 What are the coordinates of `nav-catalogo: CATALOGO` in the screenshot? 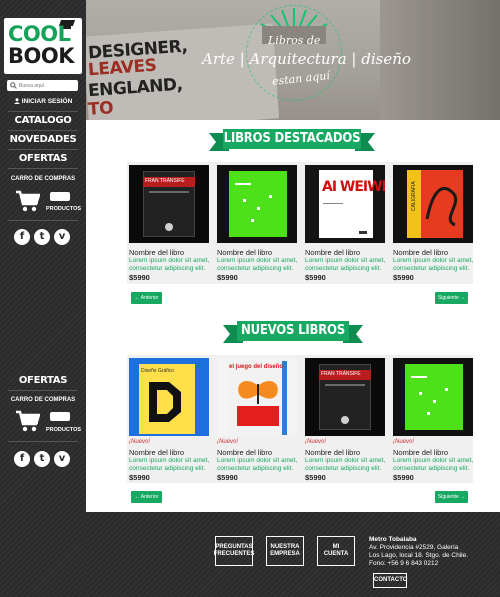 It's located at (43, 120).